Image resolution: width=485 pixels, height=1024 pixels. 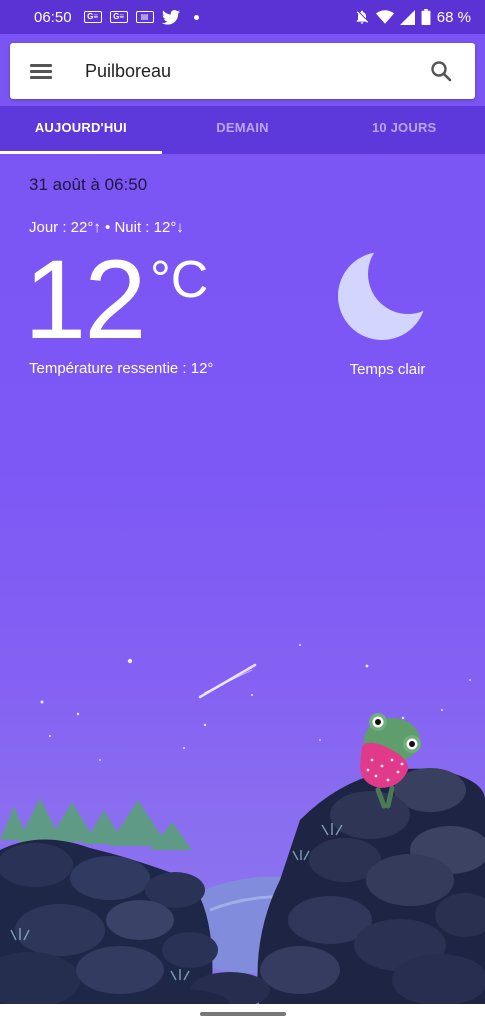 What do you see at coordinates (144, 17) in the screenshot?
I see `newspaper-icon: ▤` at bounding box center [144, 17].